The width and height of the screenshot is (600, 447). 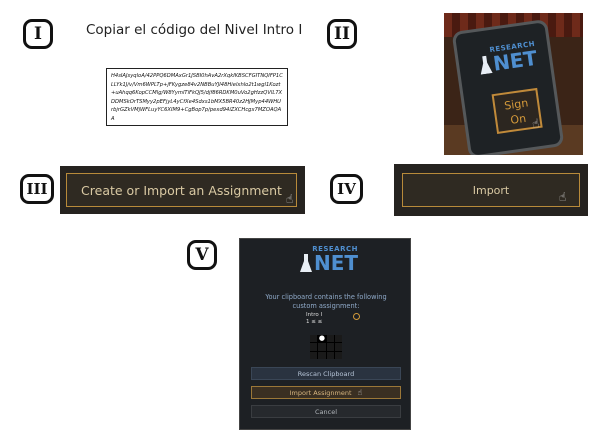 I want to click on research-net-phone-panel: RESEARCH NET Sign On ☝, so click(x=513, y=84).